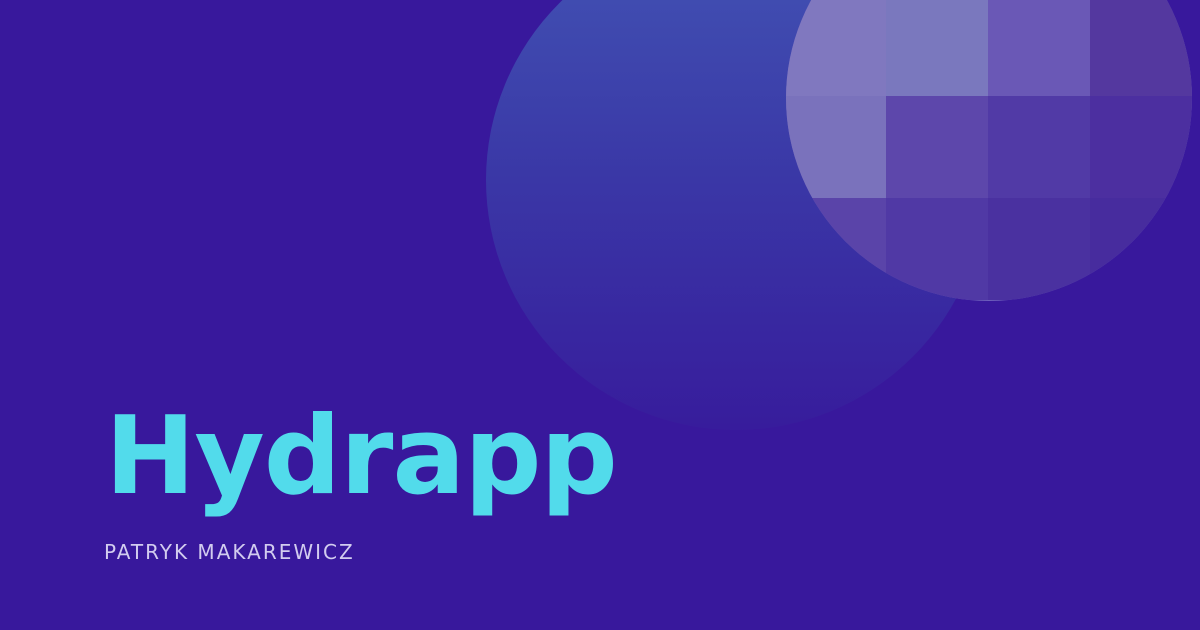 The image size is (1200, 630). What do you see at coordinates (229, 552) in the screenshot?
I see `author-name: PATRYK MAKAREWICZ` at bounding box center [229, 552].